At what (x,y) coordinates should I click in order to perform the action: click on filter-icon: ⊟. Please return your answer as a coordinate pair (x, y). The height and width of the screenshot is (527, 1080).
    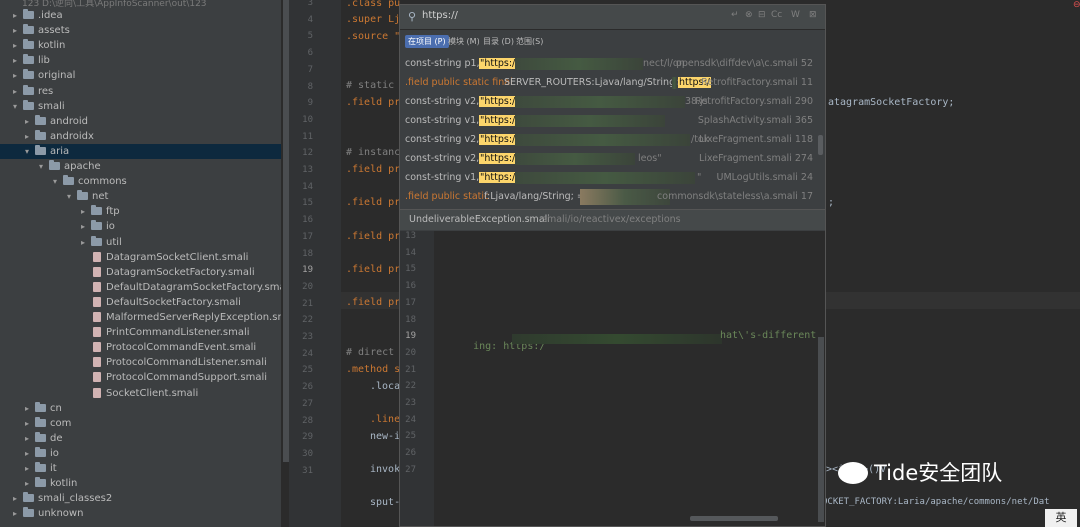
    Looking at the image, I should click on (762, 15).